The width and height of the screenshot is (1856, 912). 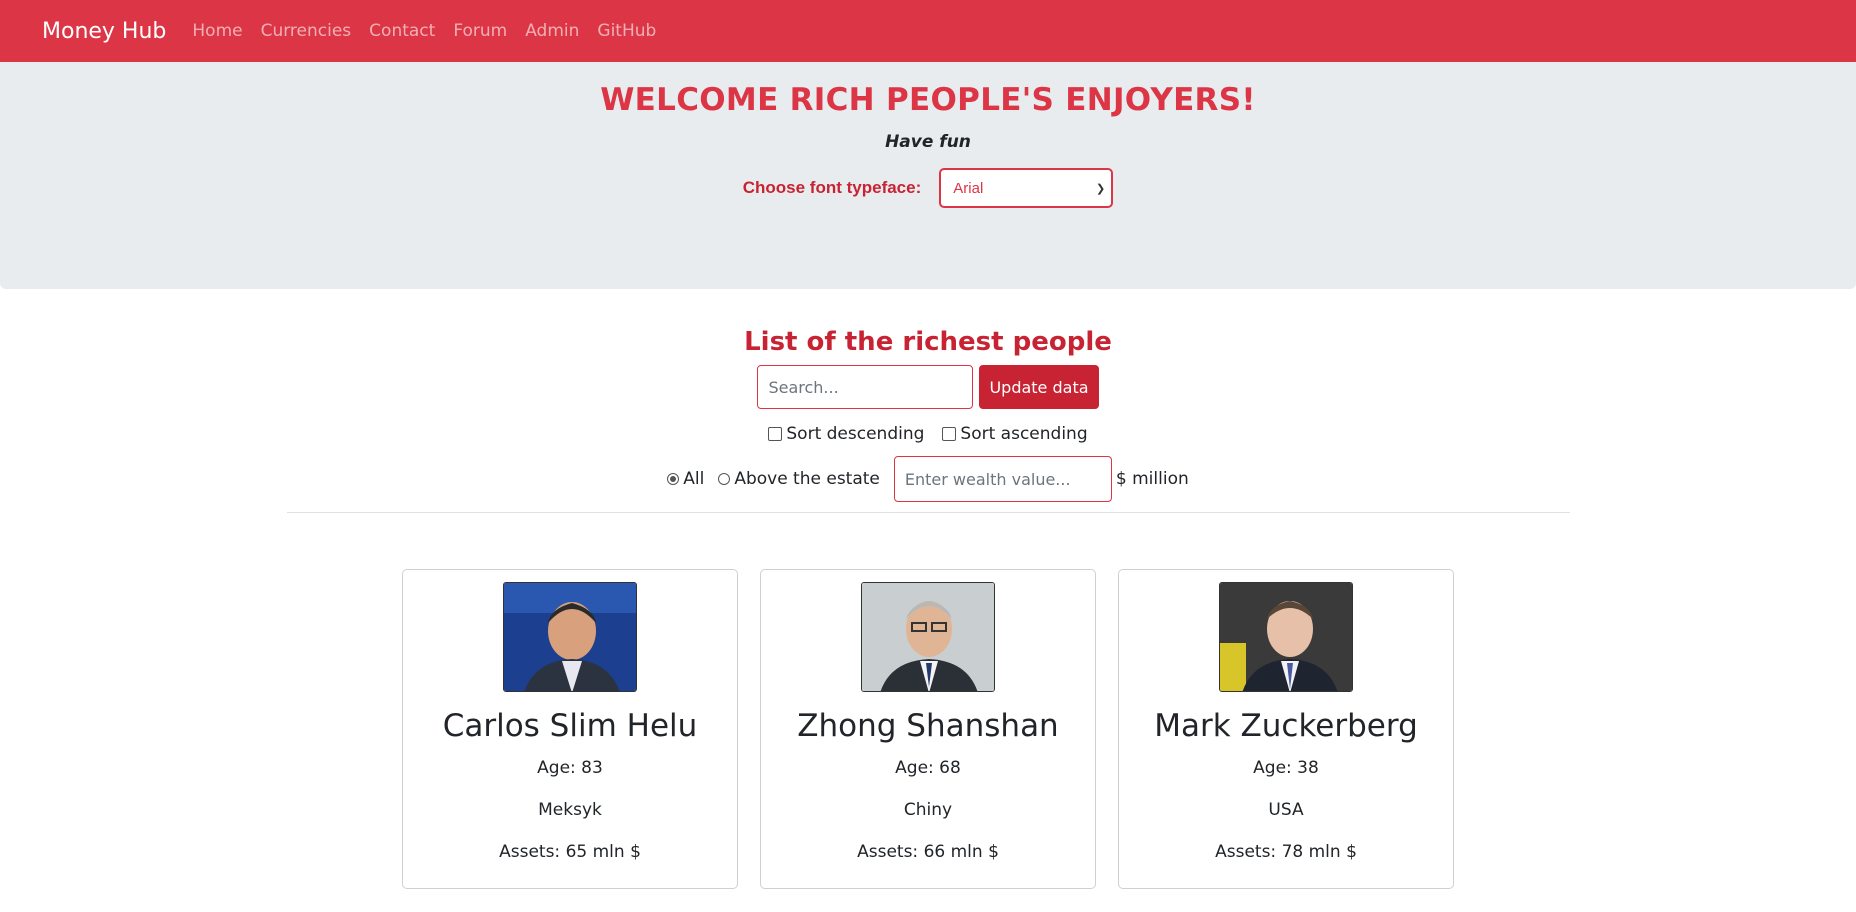 What do you see at coordinates (480, 31) in the screenshot?
I see `nav-forum-link: Forum` at bounding box center [480, 31].